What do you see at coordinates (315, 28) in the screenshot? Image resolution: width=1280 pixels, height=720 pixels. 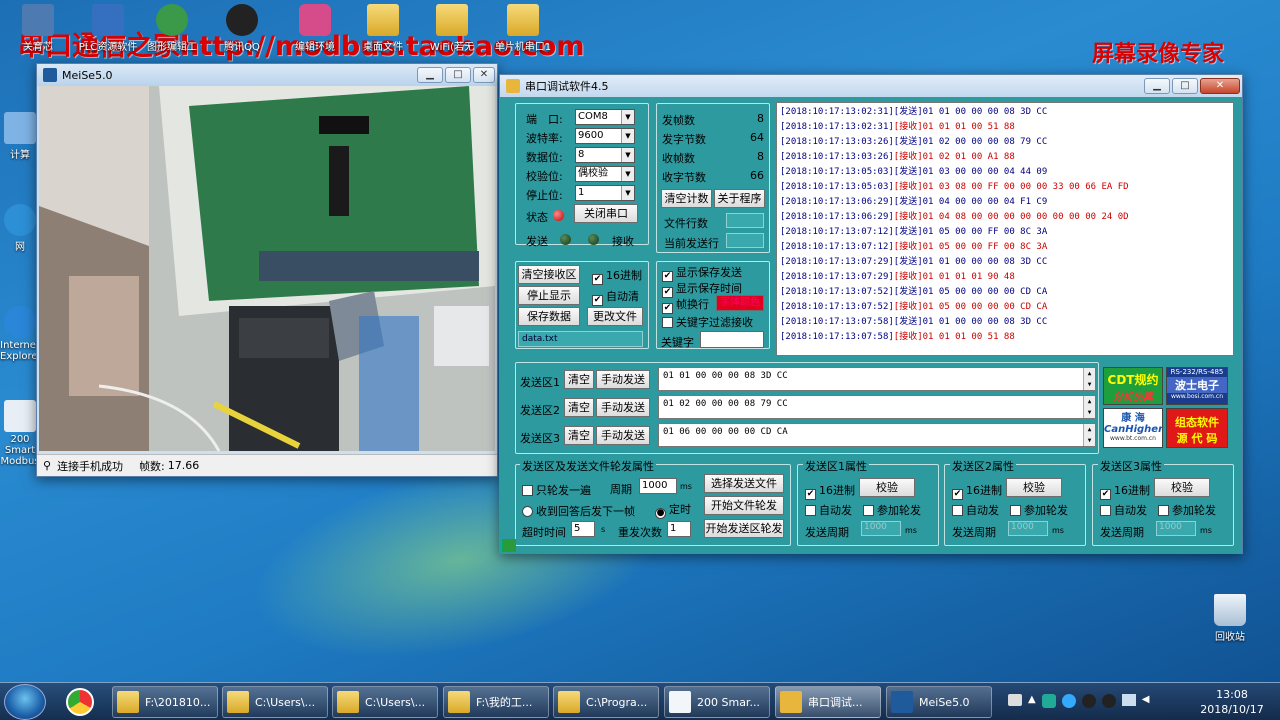 I see `desktop-icon: 编辑环境` at bounding box center [315, 28].